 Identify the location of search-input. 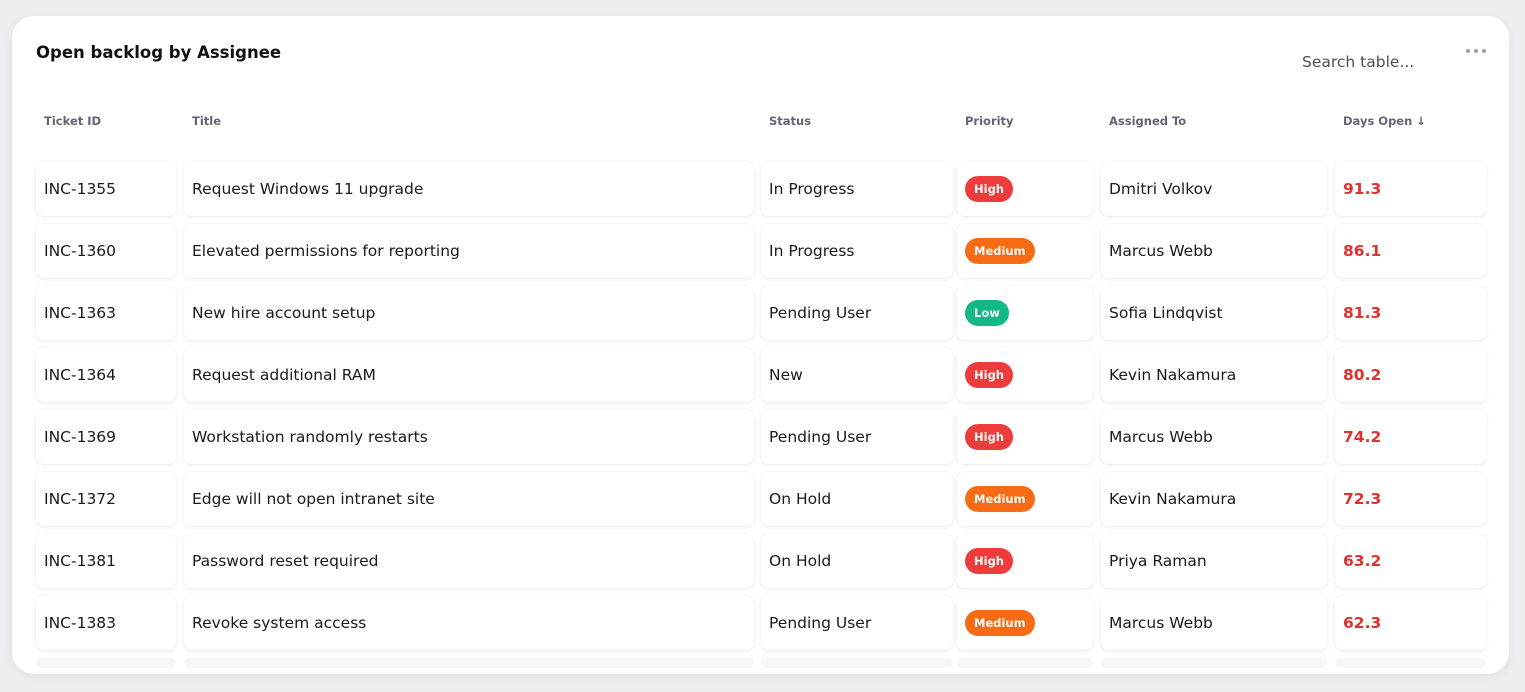
(1377, 62).